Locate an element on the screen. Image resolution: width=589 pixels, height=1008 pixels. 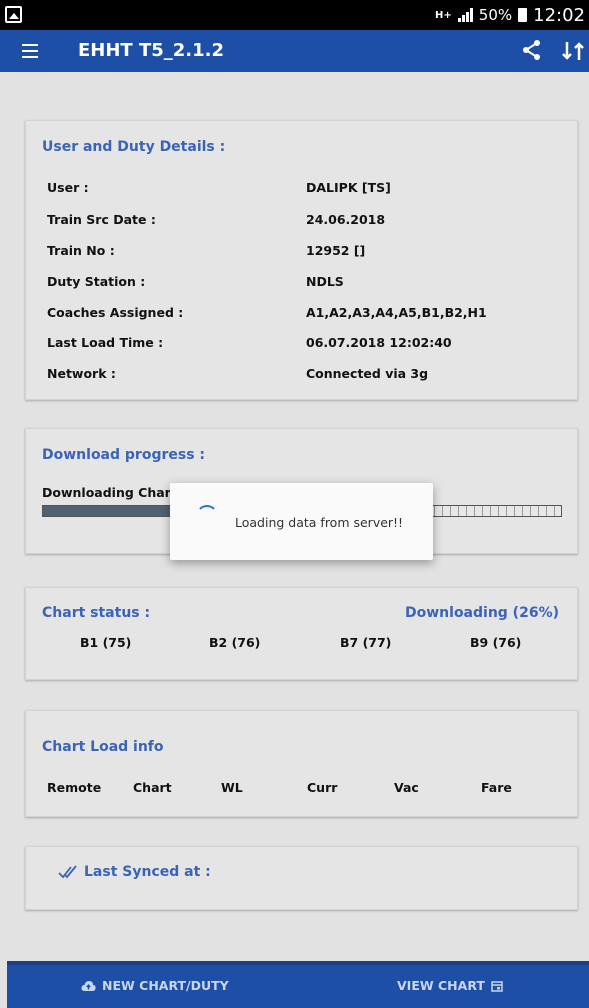
share-icon is located at coordinates (532, 50).